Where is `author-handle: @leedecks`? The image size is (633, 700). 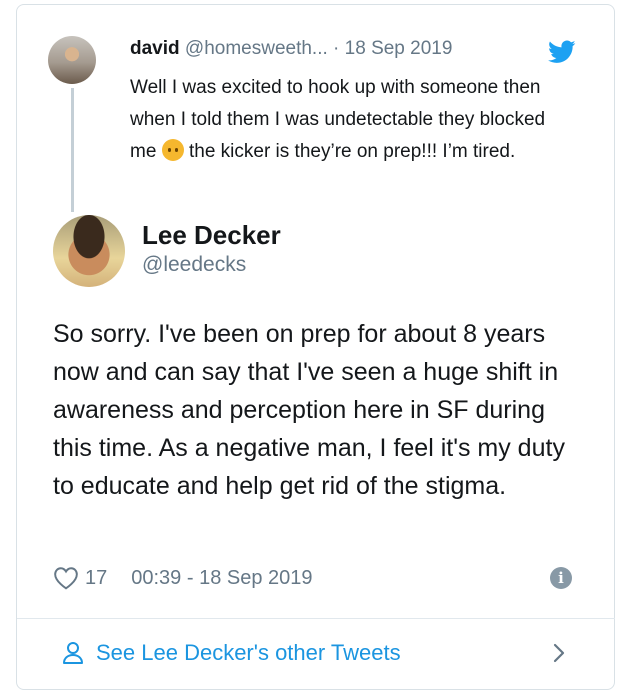 author-handle: @leedecks is located at coordinates (194, 265).